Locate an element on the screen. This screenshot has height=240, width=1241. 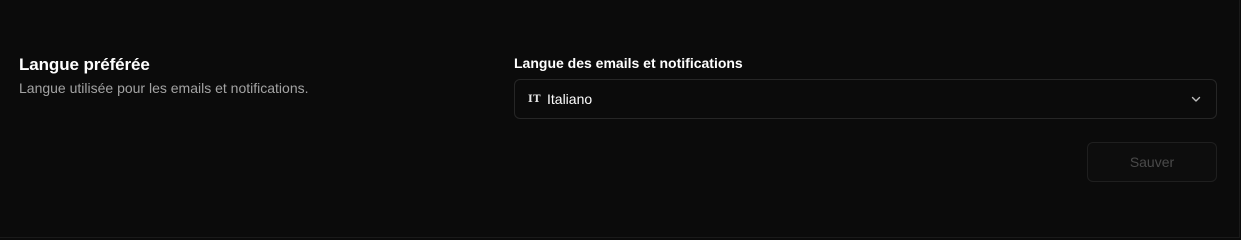
language-flag-icon: IT is located at coordinates (535, 99).